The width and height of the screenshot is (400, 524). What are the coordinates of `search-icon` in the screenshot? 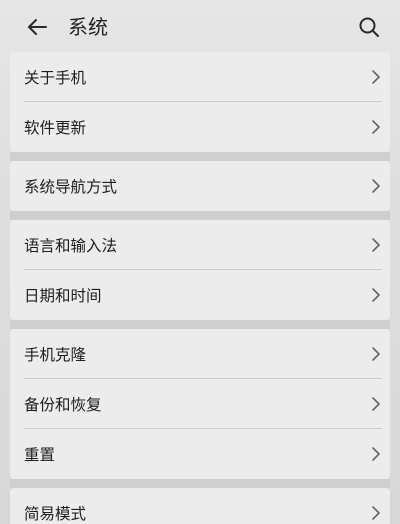 It's located at (369, 27).